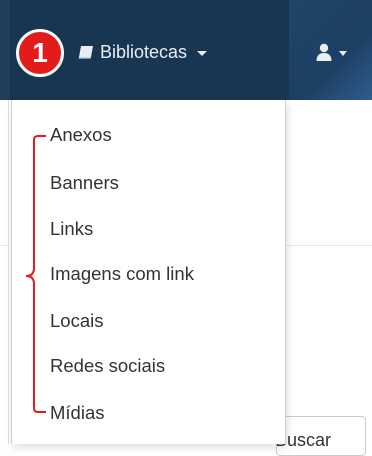 This screenshot has height=456, width=372. What do you see at coordinates (76, 321) in the screenshot?
I see `menu-item-locais: Locais` at bounding box center [76, 321].